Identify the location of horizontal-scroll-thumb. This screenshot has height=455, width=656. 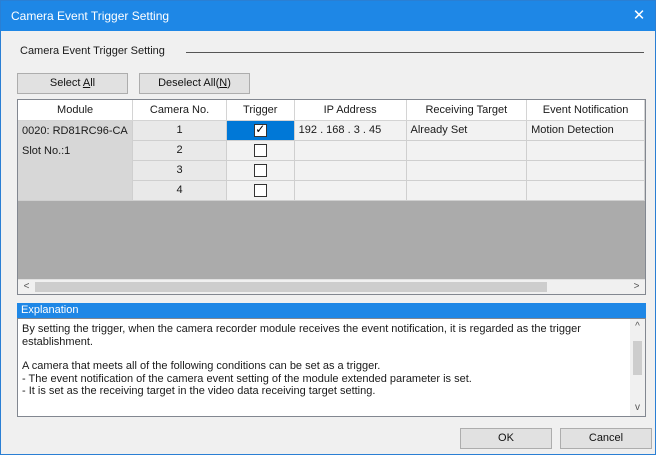
(291, 287).